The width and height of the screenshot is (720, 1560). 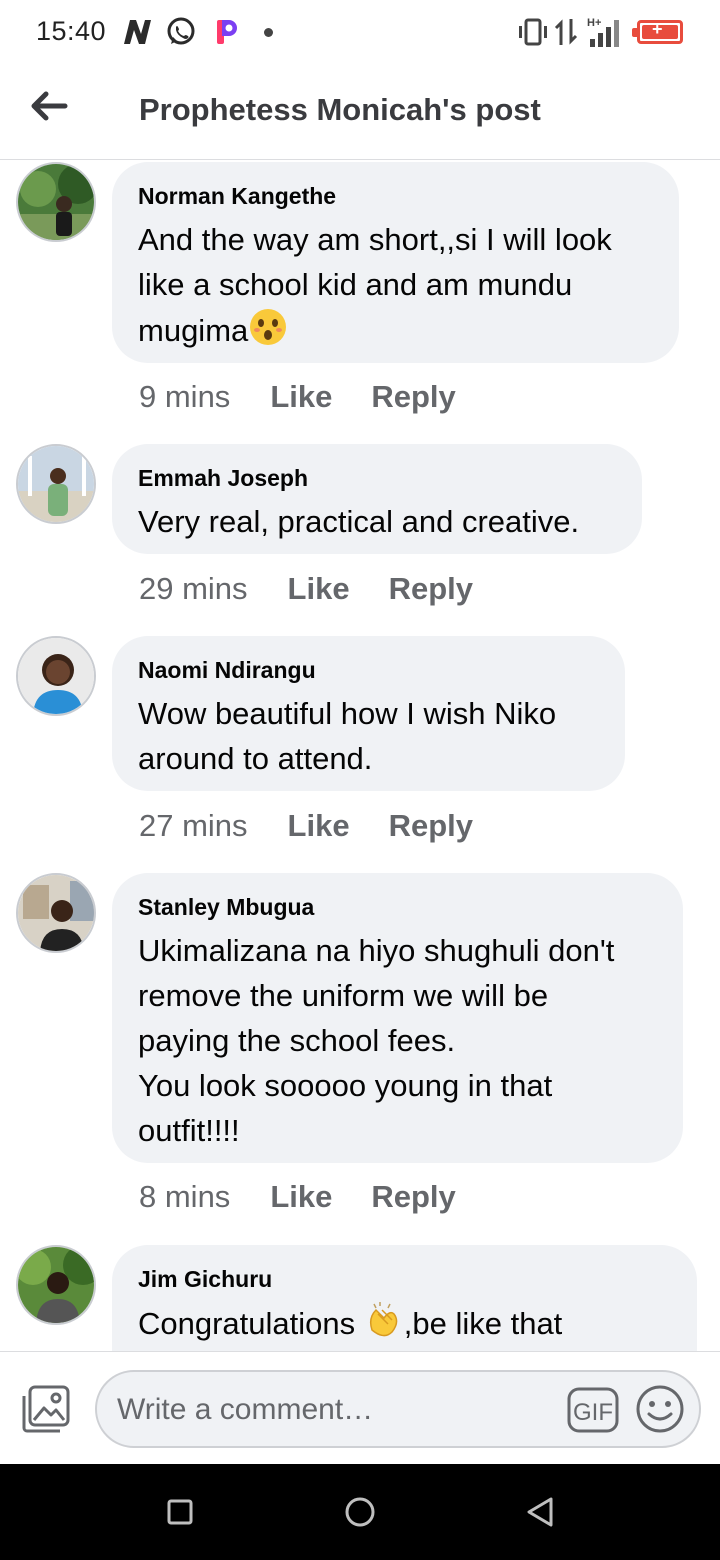 What do you see at coordinates (384, 1325) in the screenshot?
I see `clapping-hands-icon` at bounding box center [384, 1325].